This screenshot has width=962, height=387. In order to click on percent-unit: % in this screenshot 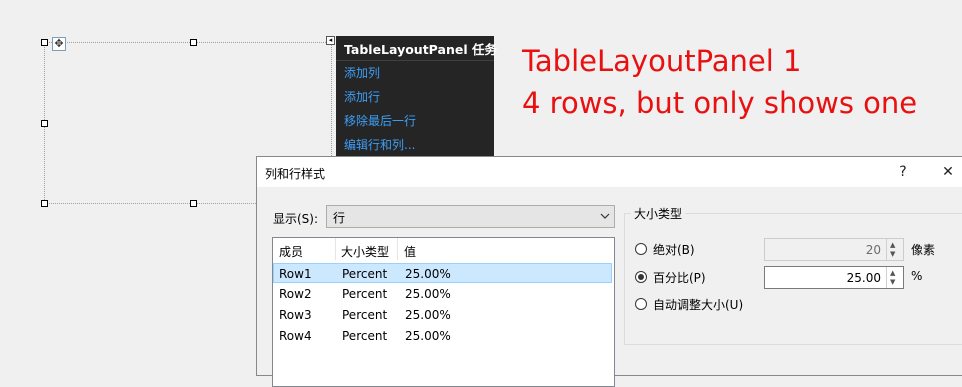, I will do `click(917, 276)`.